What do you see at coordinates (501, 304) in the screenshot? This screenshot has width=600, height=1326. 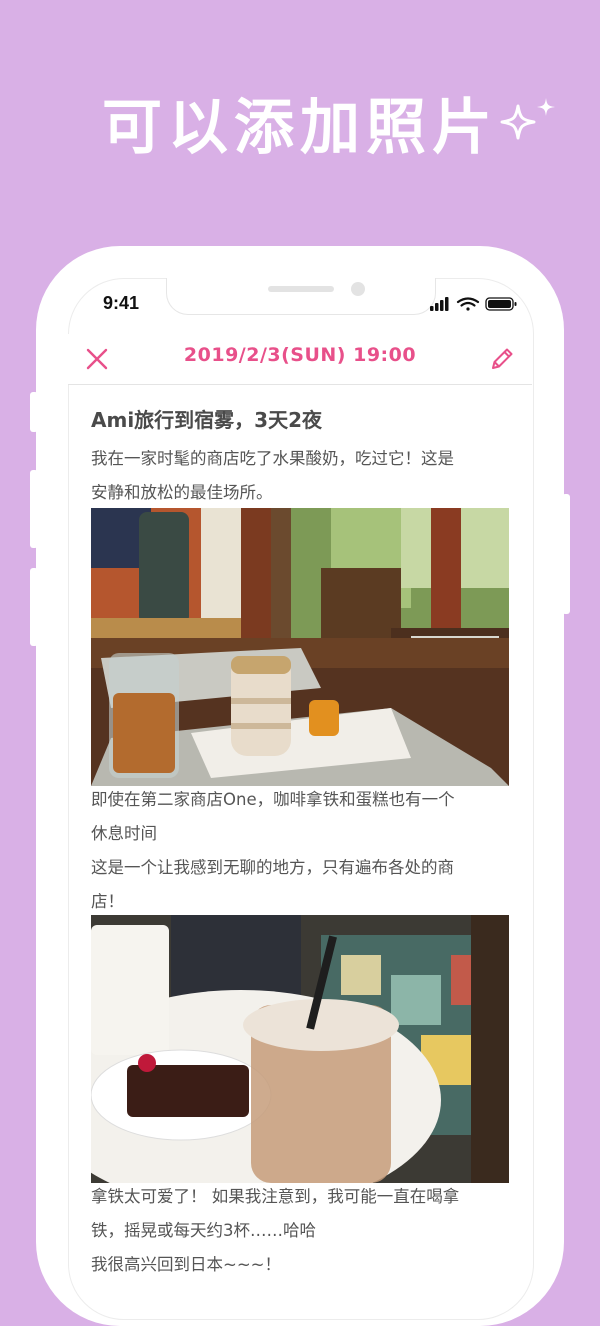 I see `battery-icon` at bounding box center [501, 304].